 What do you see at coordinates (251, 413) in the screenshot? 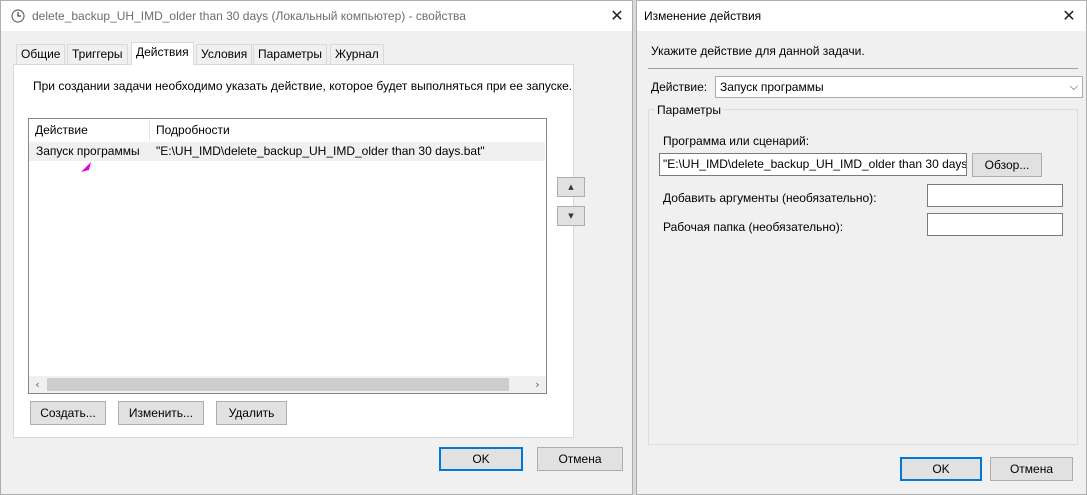
I see `delete-button: Удалить` at bounding box center [251, 413].